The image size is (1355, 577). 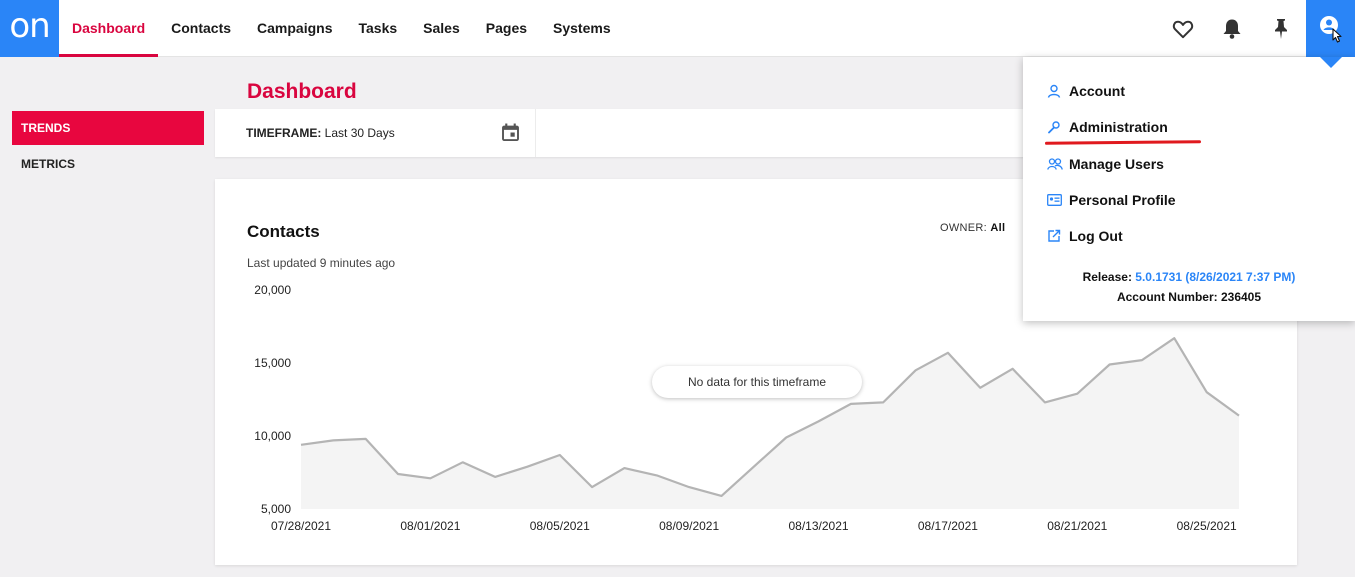 I want to click on no-data-pill: No data for this timeframe, so click(x=757, y=382).